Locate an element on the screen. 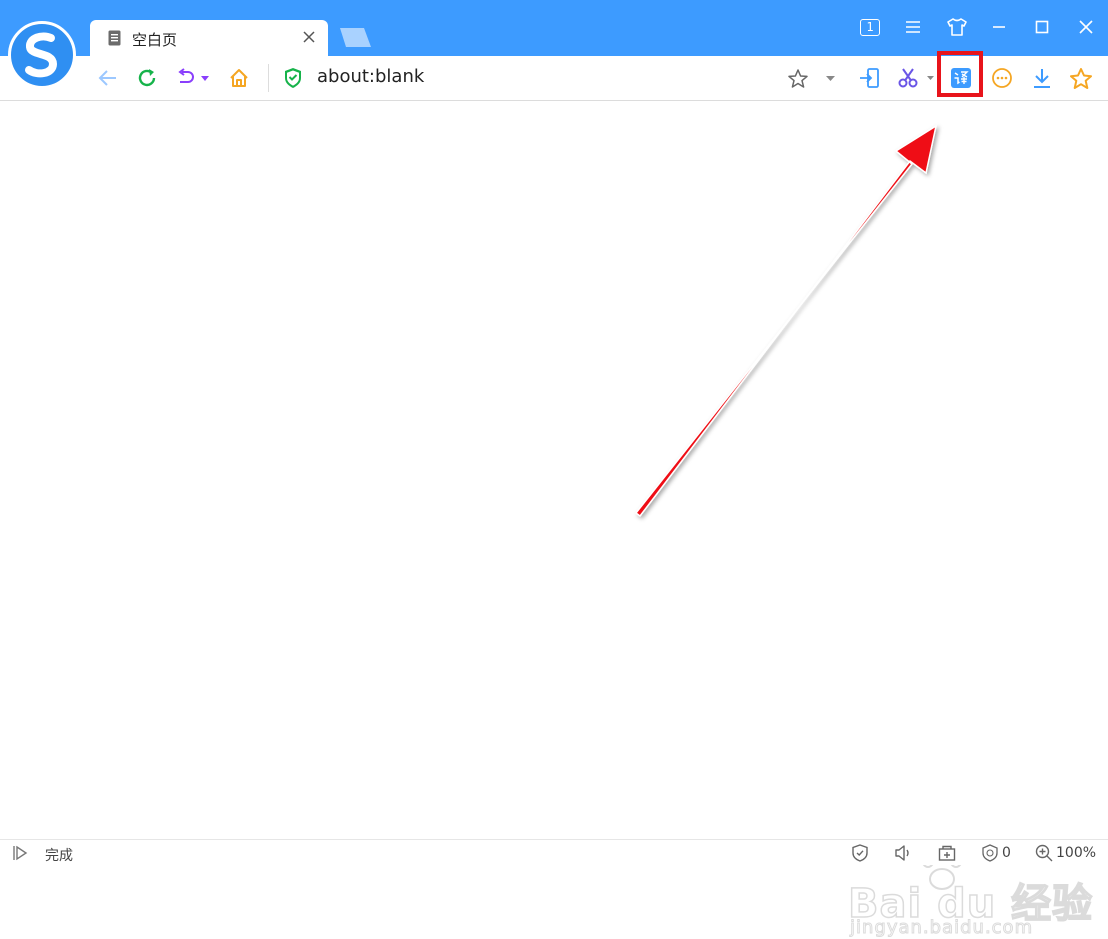 The width and height of the screenshot is (1108, 939). more-extensions-button is located at coordinates (1002, 78).